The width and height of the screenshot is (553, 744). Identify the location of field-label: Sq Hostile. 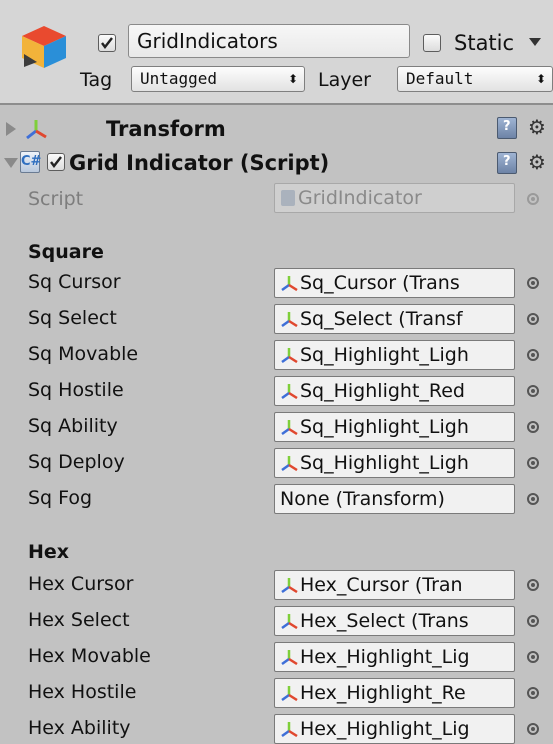
(76, 390).